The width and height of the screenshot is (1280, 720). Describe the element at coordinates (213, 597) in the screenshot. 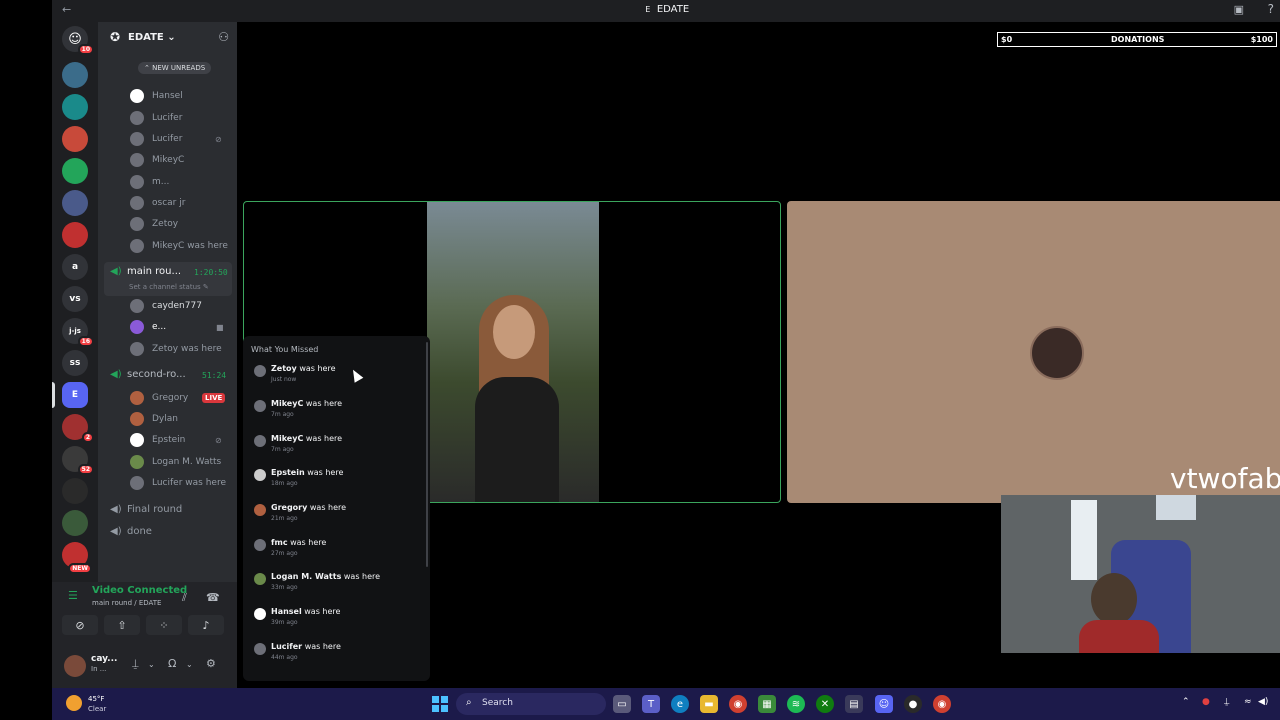

I see `disconnect-icon: ☎` at that location.